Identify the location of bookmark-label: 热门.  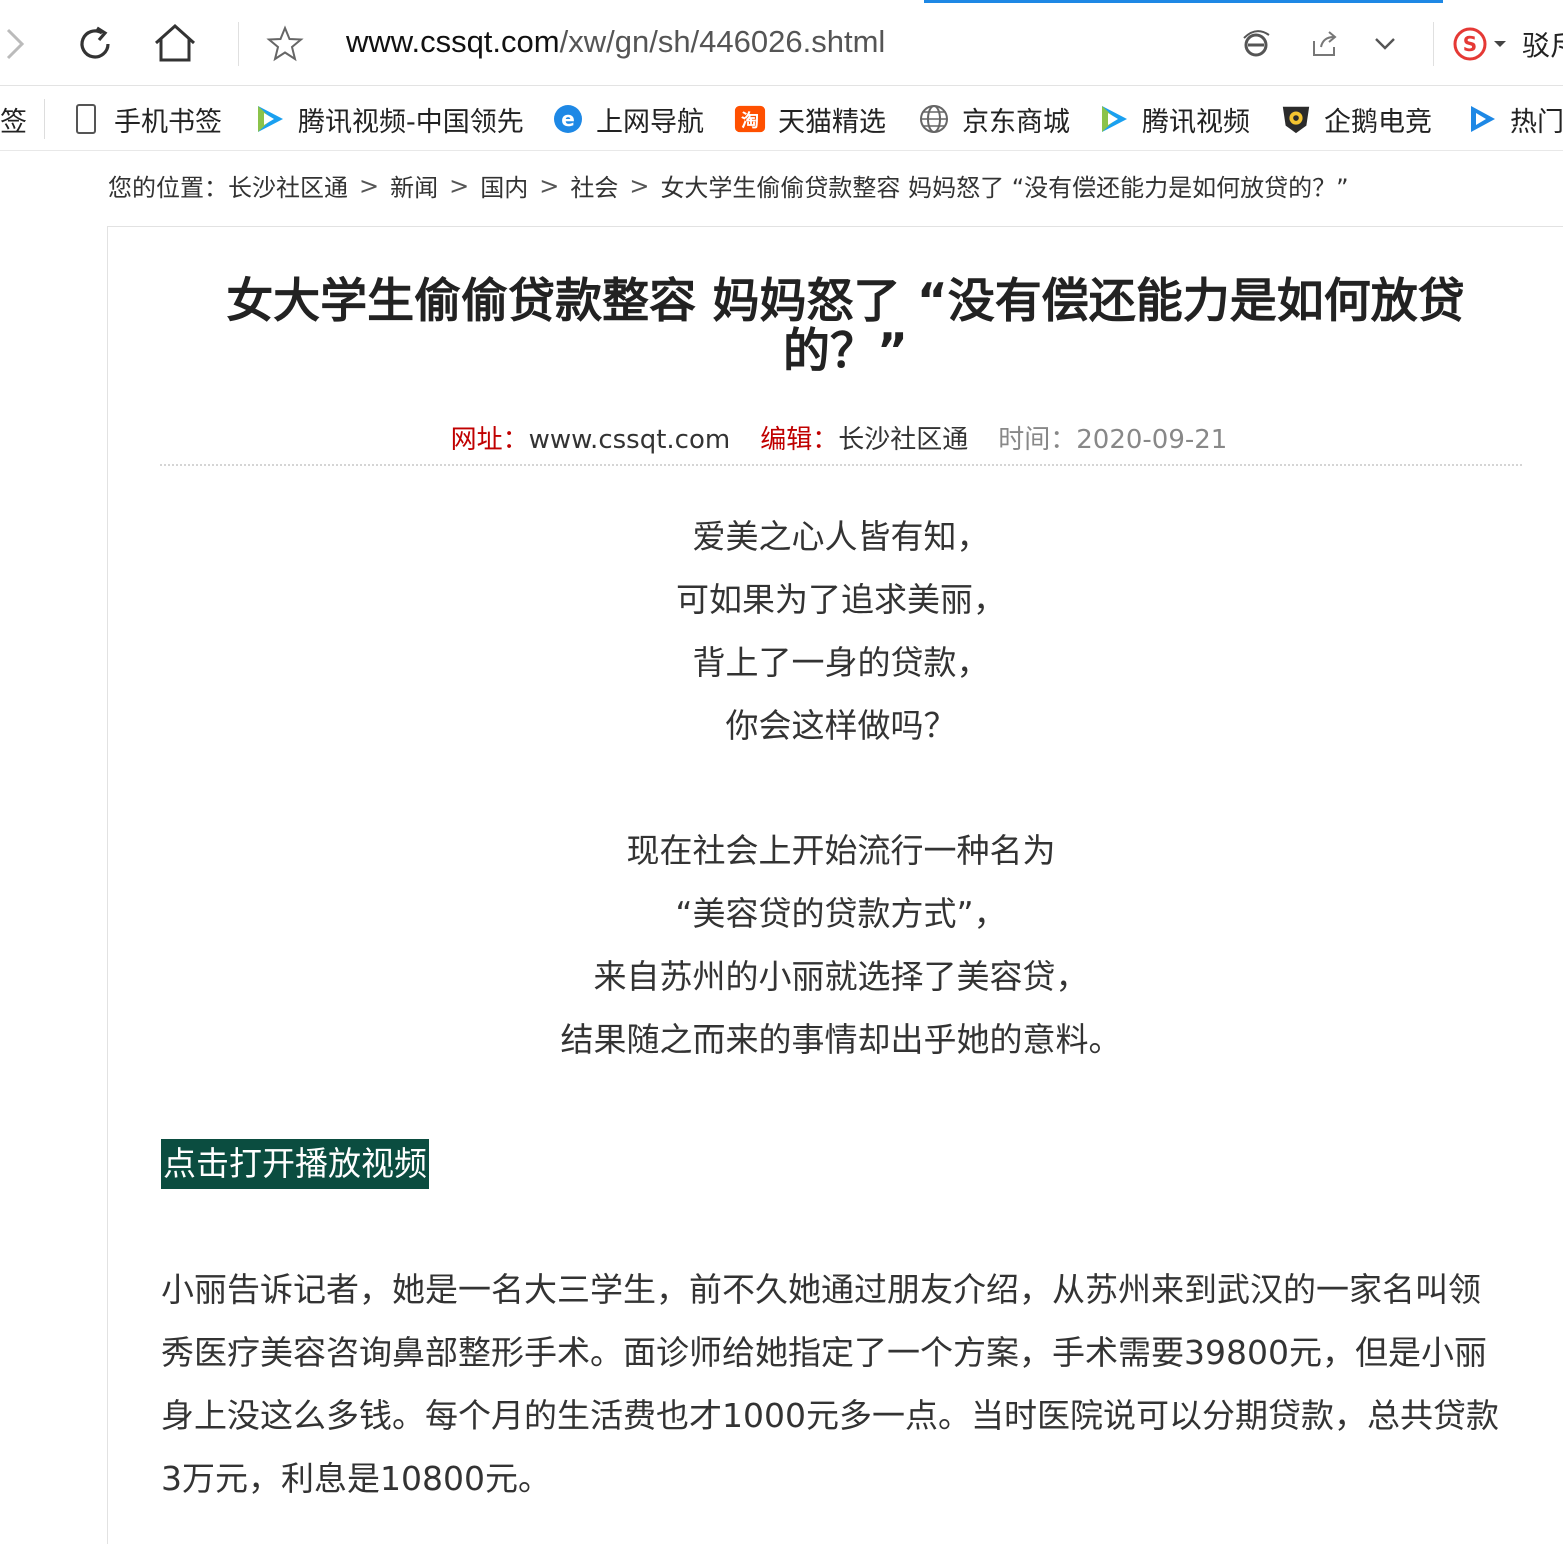
(1536, 122).